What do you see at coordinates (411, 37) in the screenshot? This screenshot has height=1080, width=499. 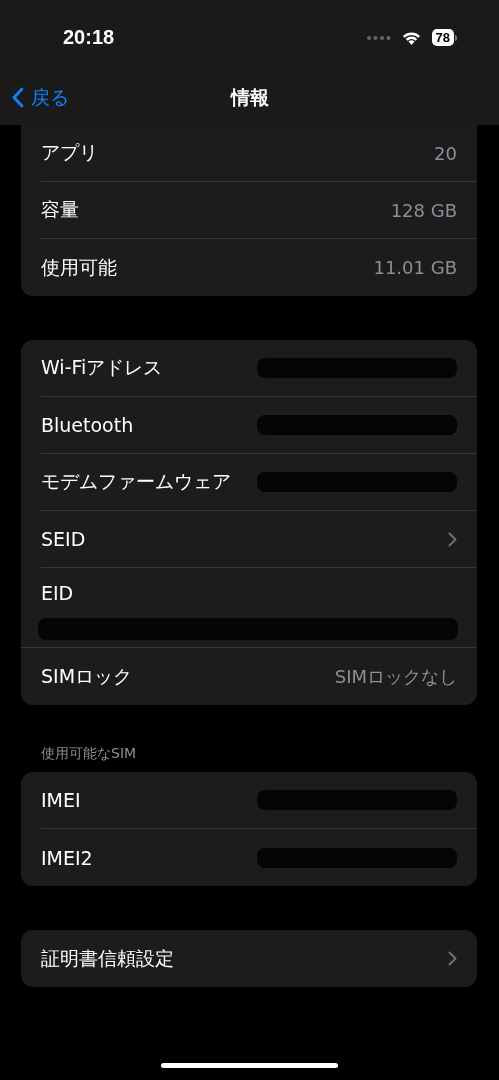 I see `wifi-icon` at bounding box center [411, 37].